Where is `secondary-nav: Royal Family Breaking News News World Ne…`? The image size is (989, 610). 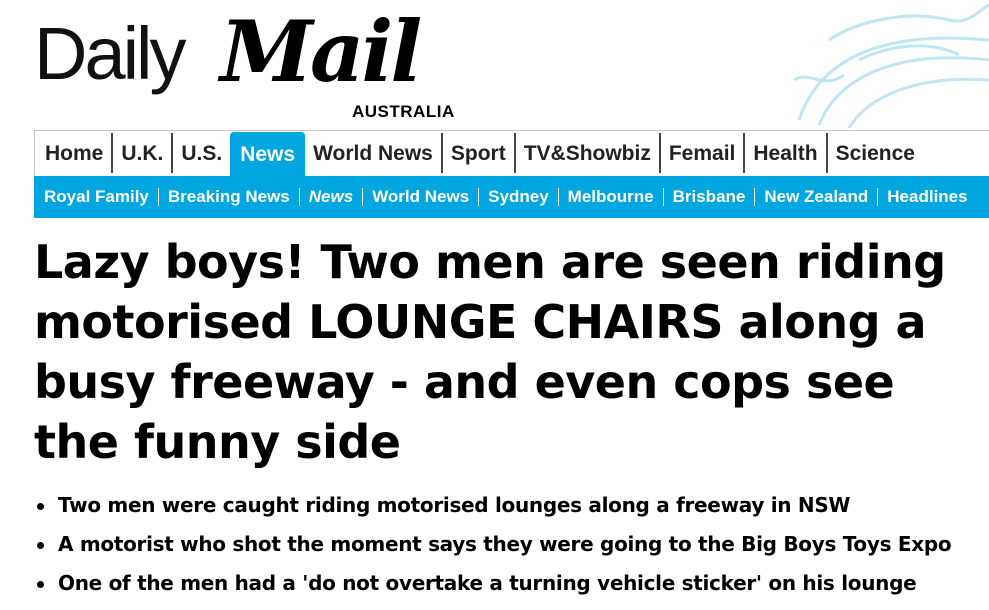 secondary-nav: Royal Family Breaking News News World Ne… is located at coordinates (511, 197).